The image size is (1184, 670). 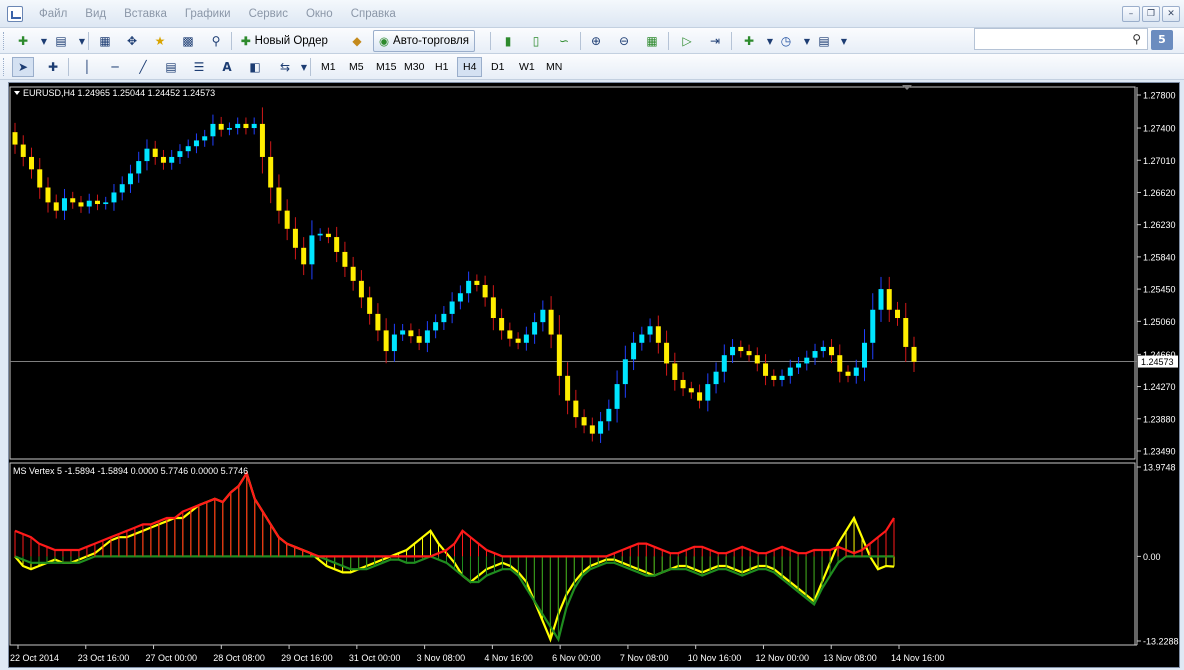 What do you see at coordinates (497, 67) in the screenshot?
I see `timeframe-d1: D1` at bounding box center [497, 67].